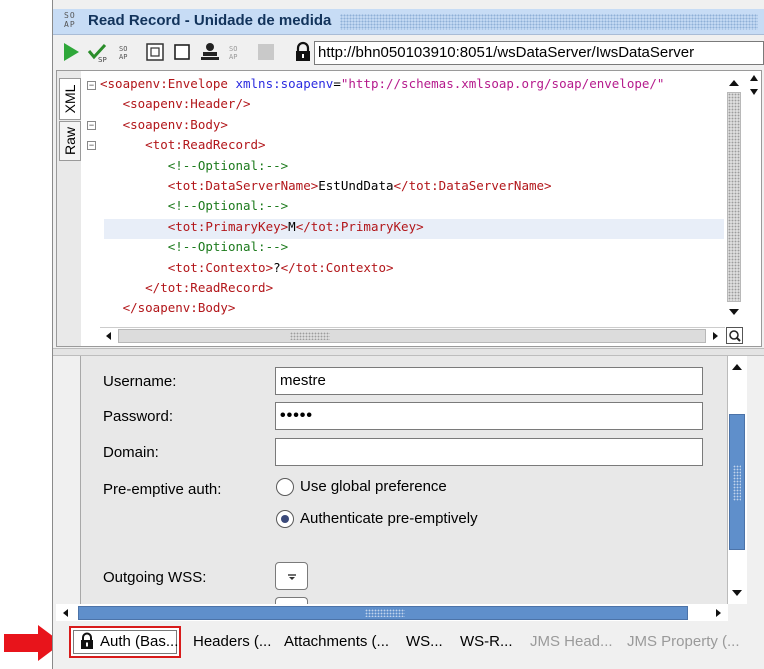 The height and width of the screenshot is (669, 764). Describe the element at coordinates (359, 226) in the screenshot. I see `code-token: </tot:PrimaryKey>` at that location.